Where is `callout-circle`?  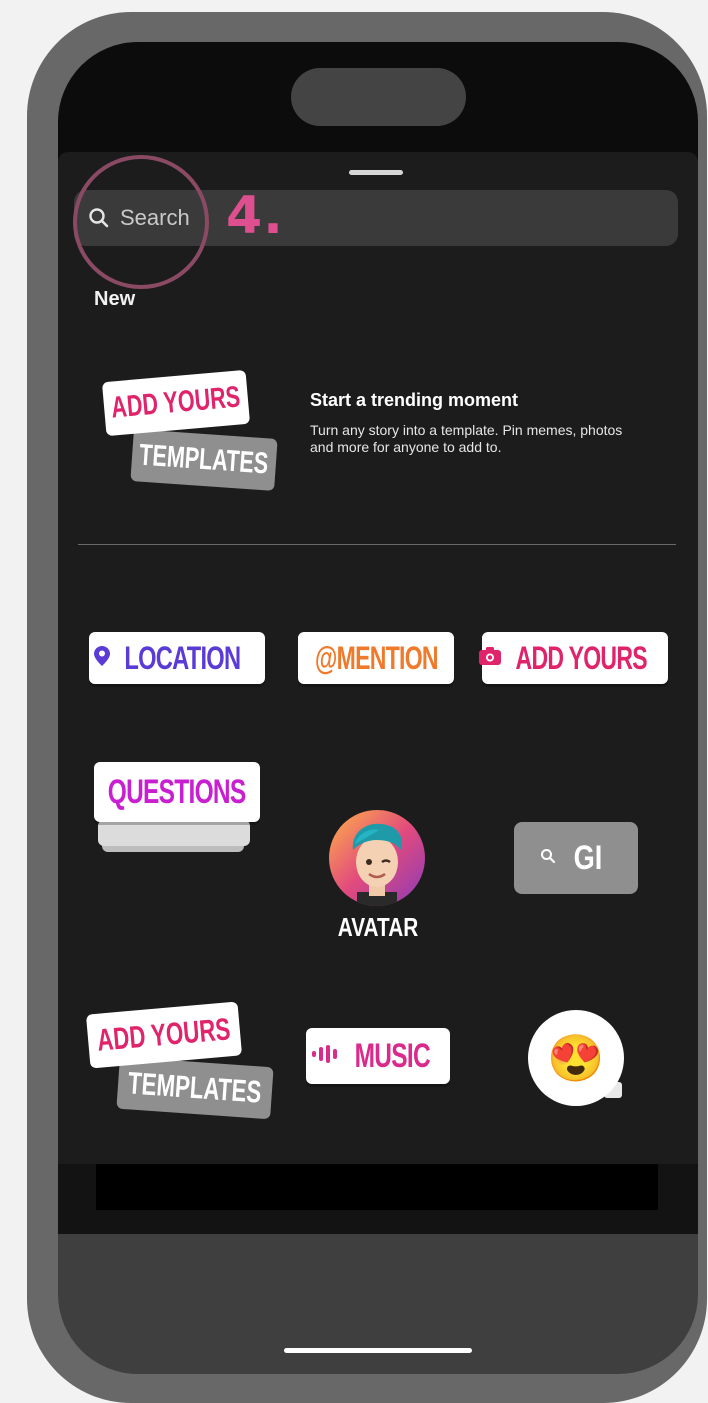 callout-circle is located at coordinates (141, 222).